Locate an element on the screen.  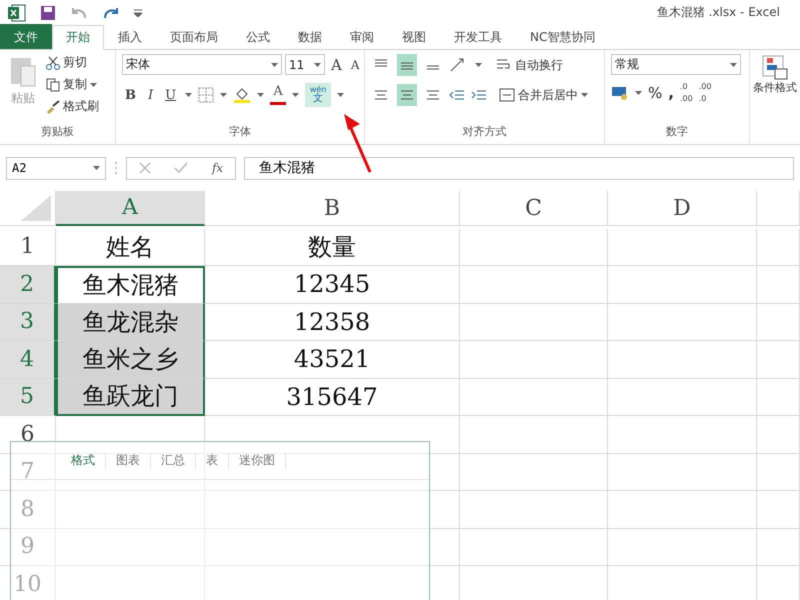
copy-icon is located at coordinates (53, 85).